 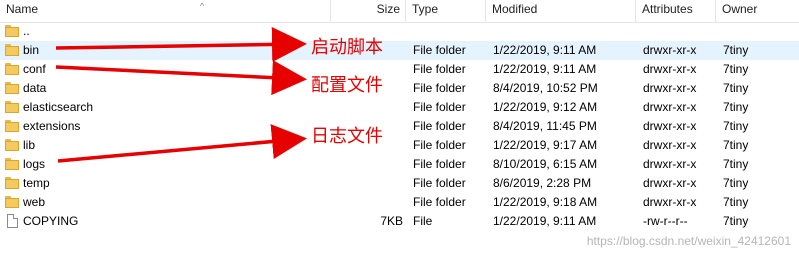 I want to click on column-header-attributes-label: Attributes, so click(x=667, y=9).